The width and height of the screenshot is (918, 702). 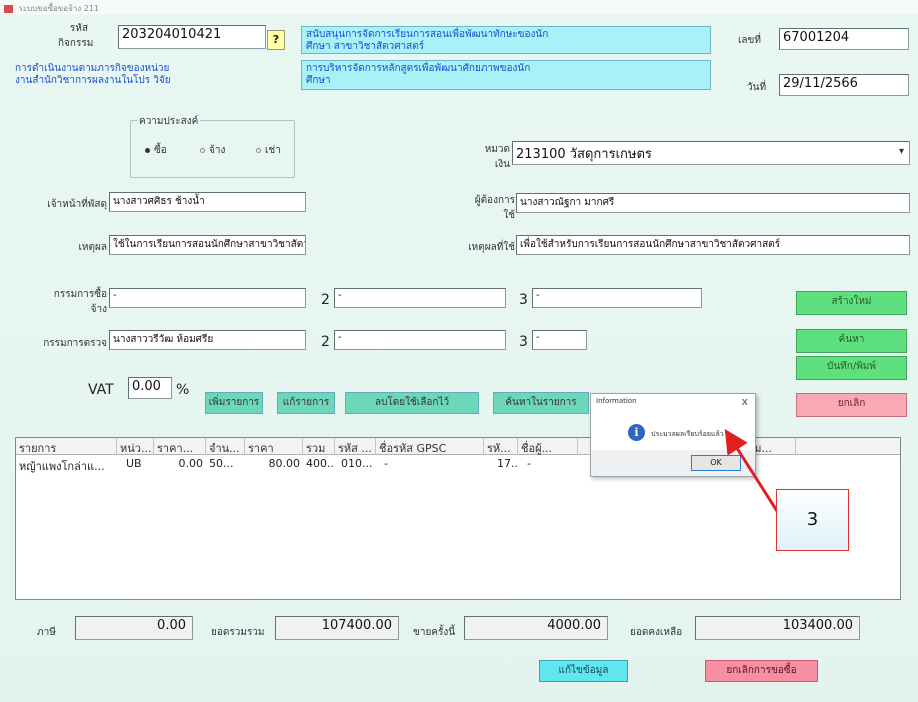 What do you see at coordinates (134, 463) in the screenshot?
I see `cell-unit: UB` at bounding box center [134, 463].